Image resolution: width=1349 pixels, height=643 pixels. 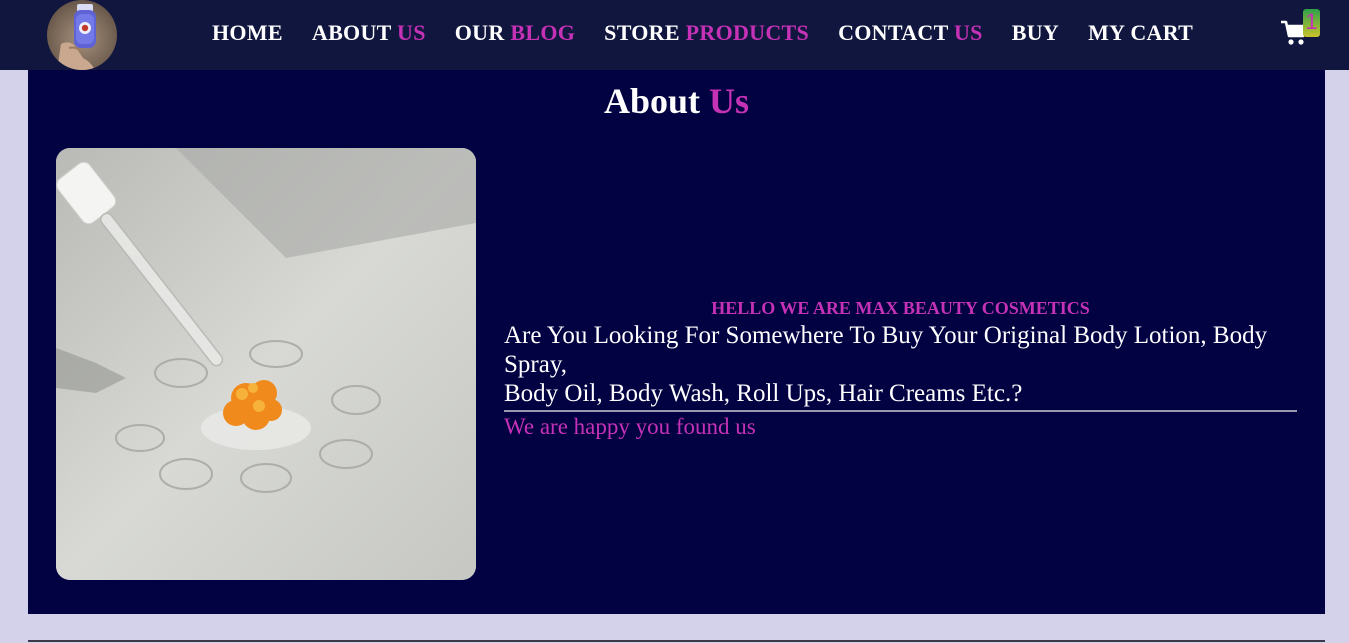 I want to click on nav-store-label: STORE, so click(x=642, y=32).